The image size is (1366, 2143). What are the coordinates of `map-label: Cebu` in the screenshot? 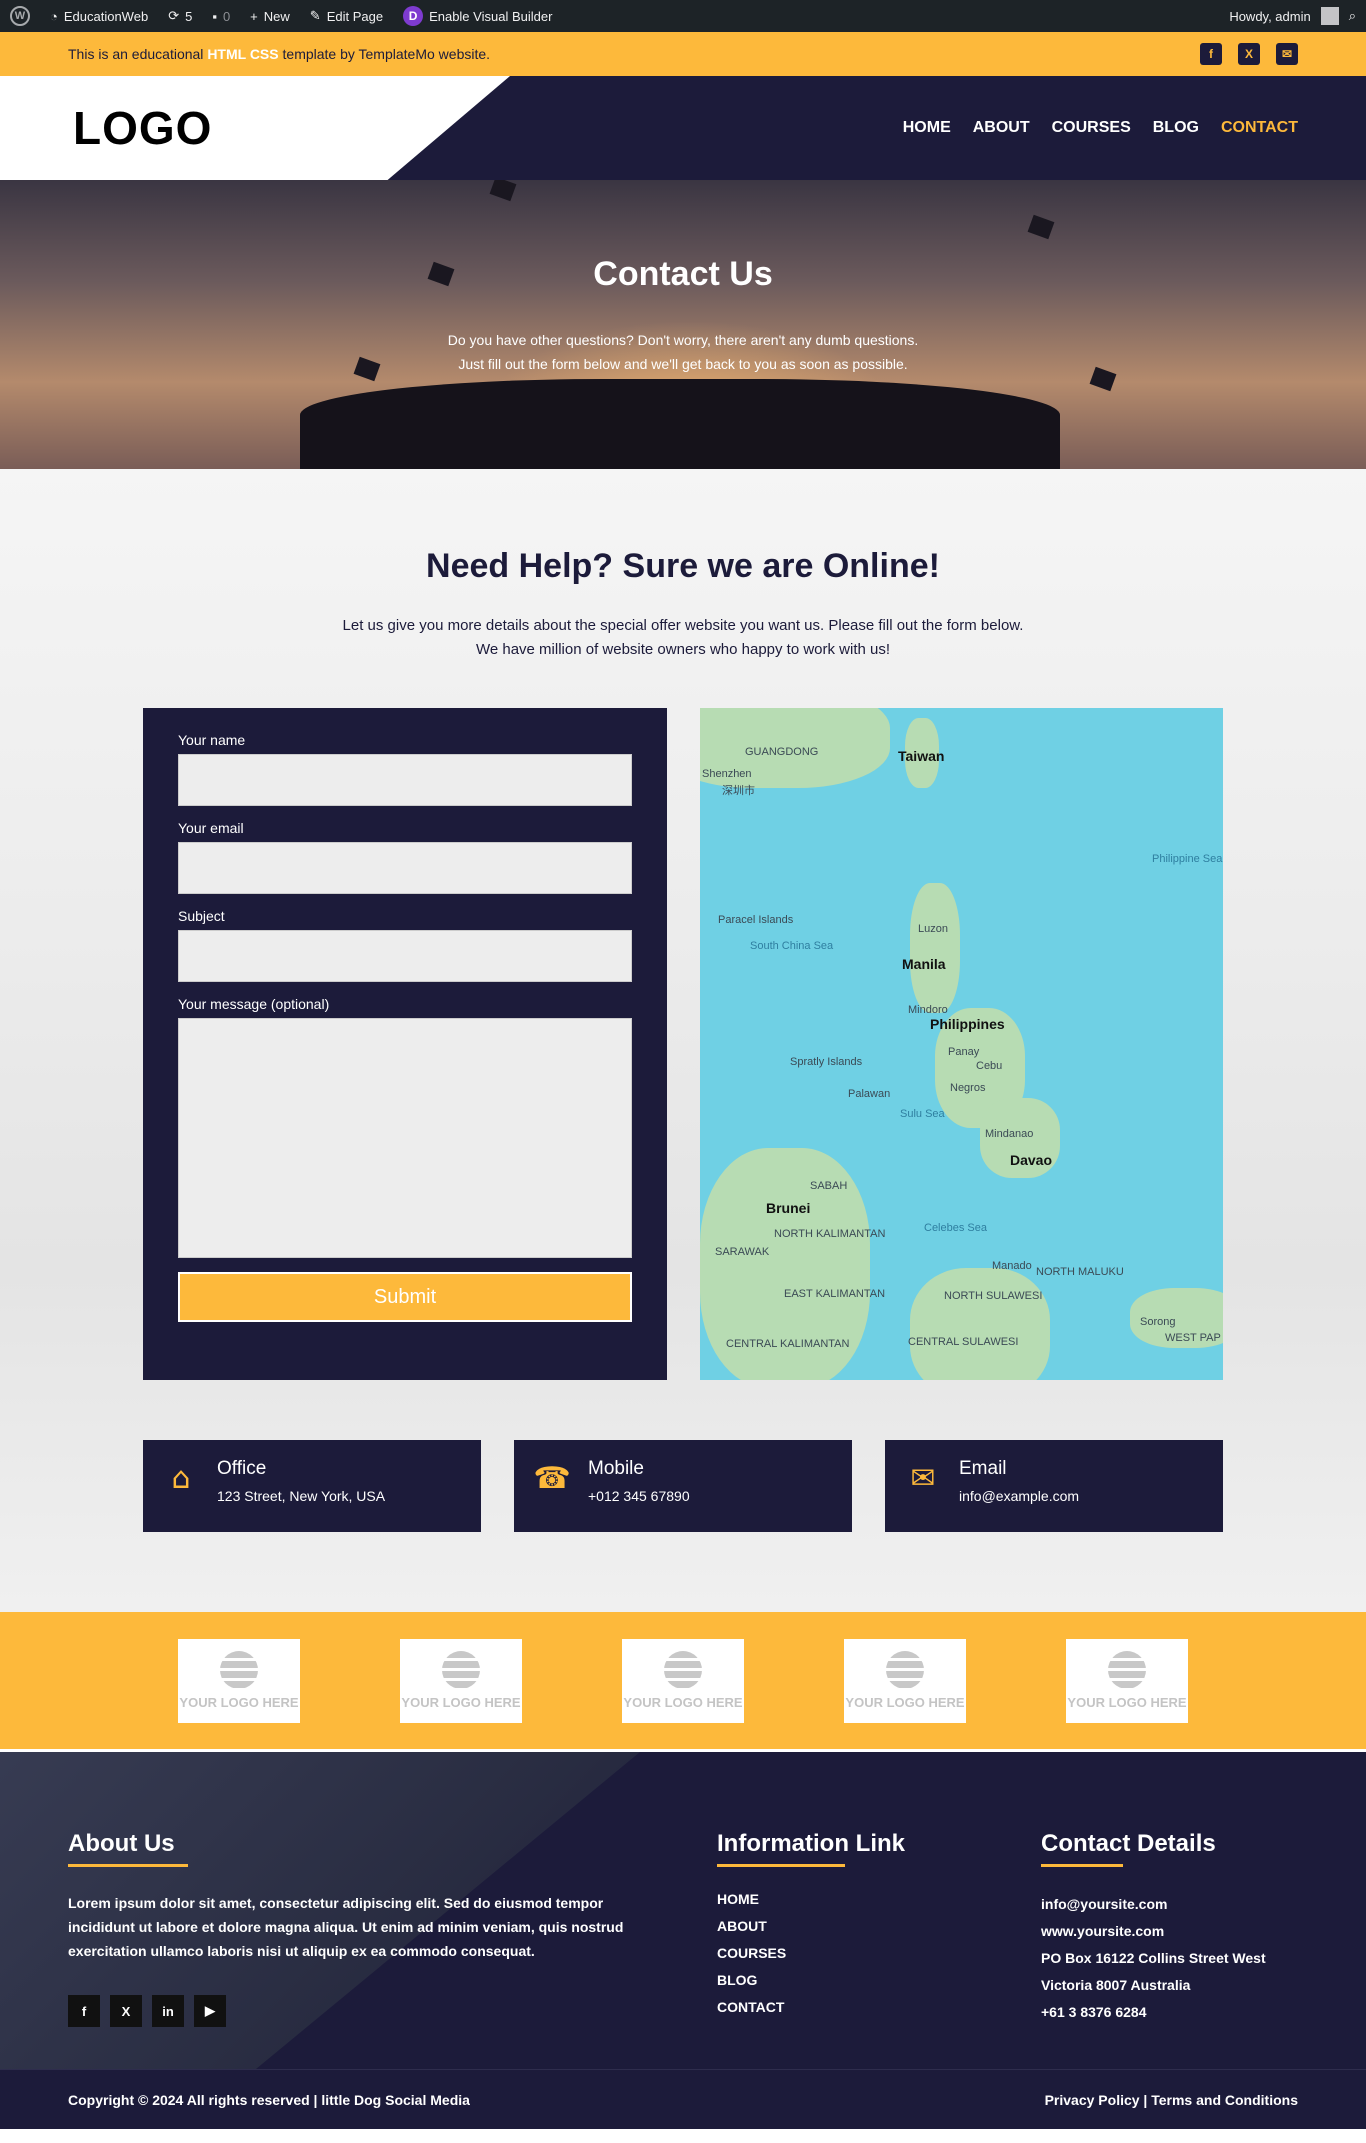 It's located at (989, 1066).